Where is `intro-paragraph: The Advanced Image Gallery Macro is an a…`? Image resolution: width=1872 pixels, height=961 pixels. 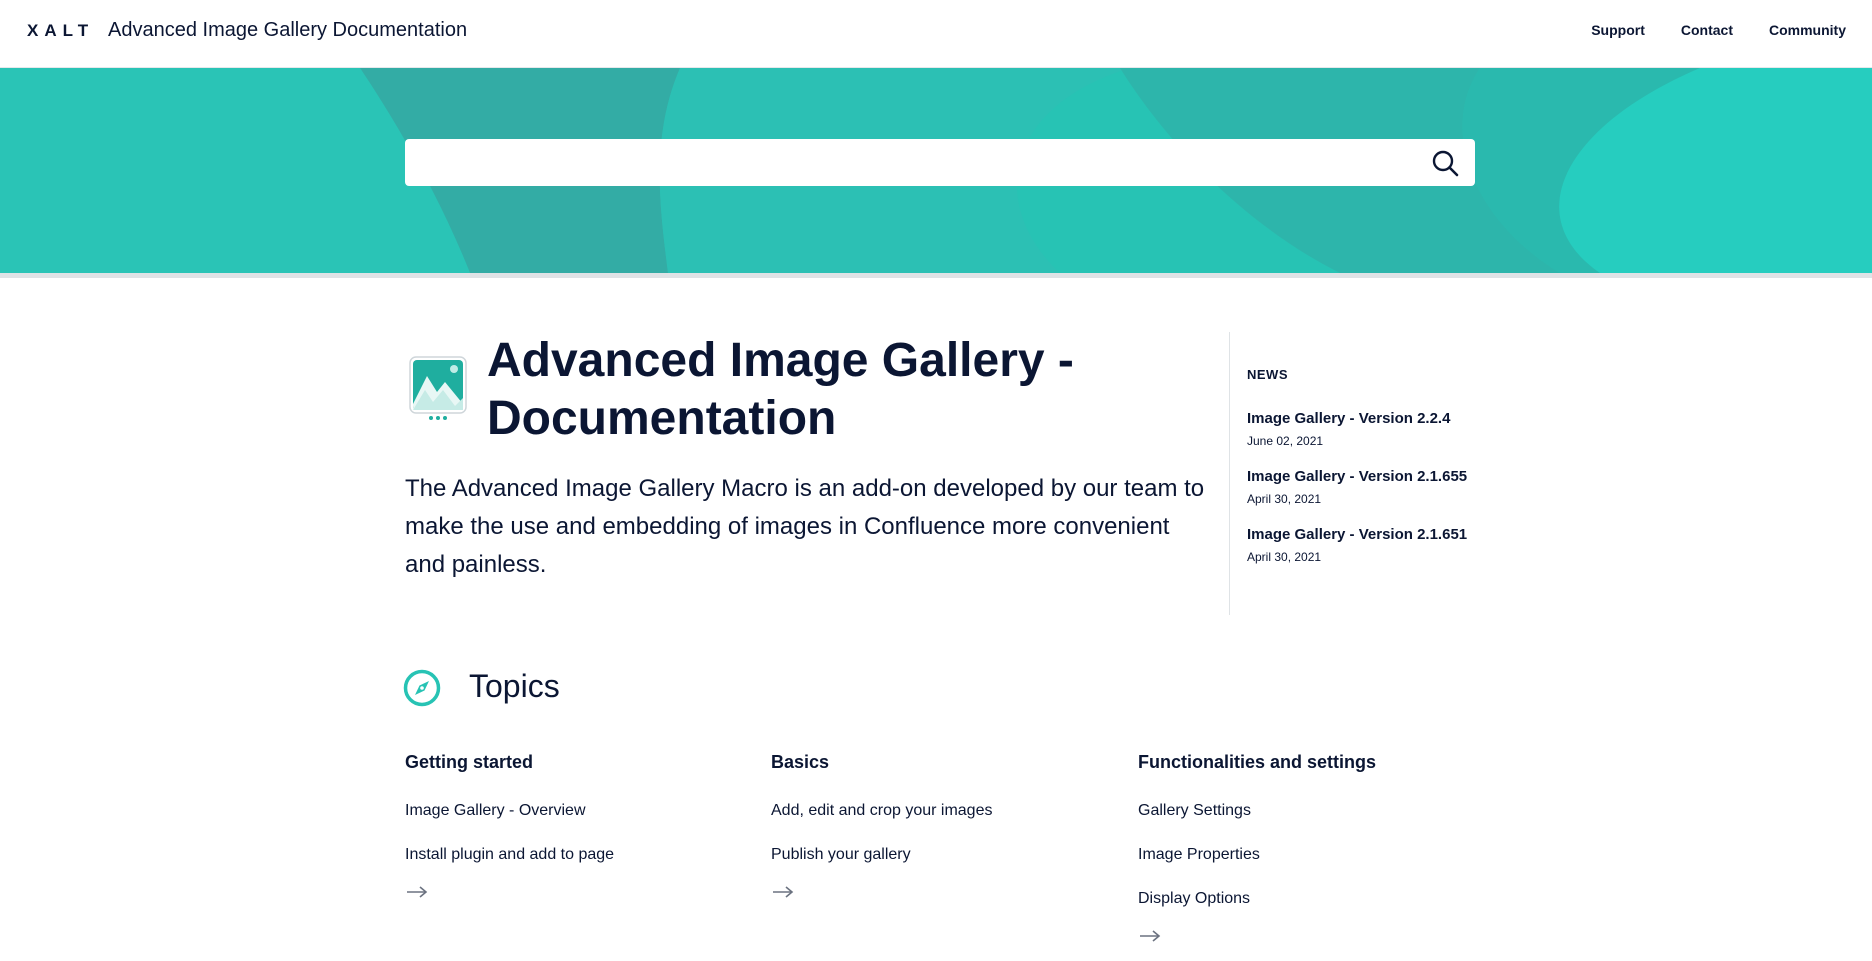 intro-paragraph: The Advanced Image Gallery Macro is an a… is located at coordinates (805, 526).